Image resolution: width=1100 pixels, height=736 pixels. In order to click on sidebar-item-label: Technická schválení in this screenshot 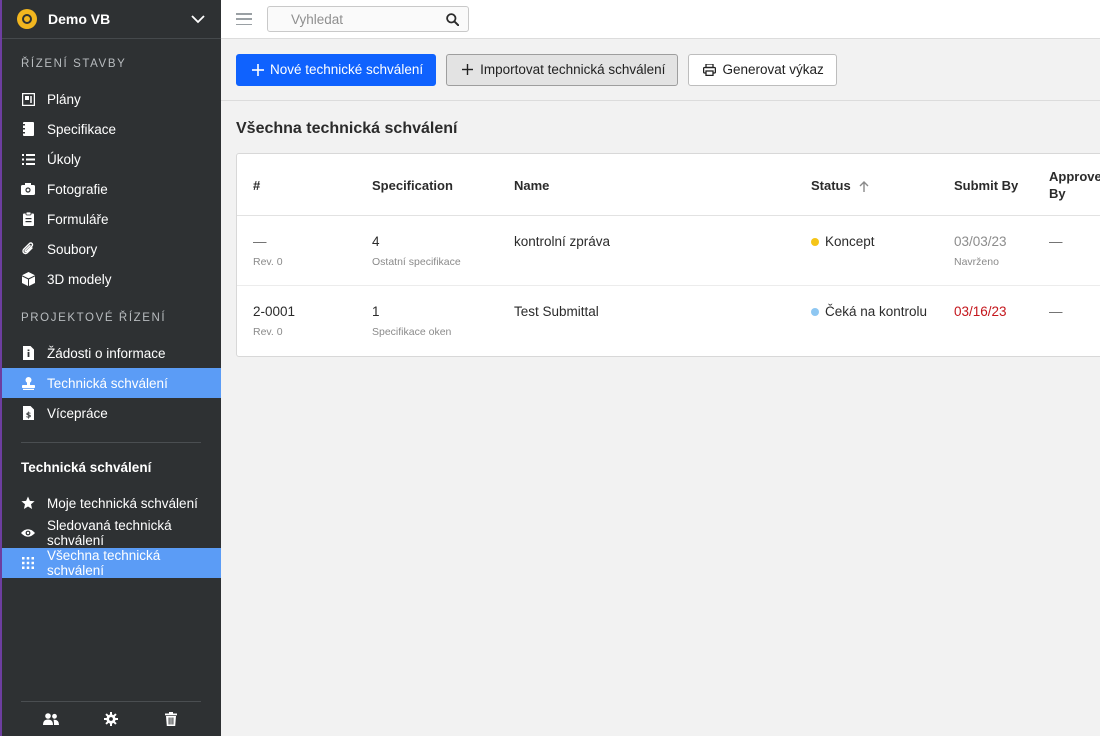, I will do `click(107, 383)`.